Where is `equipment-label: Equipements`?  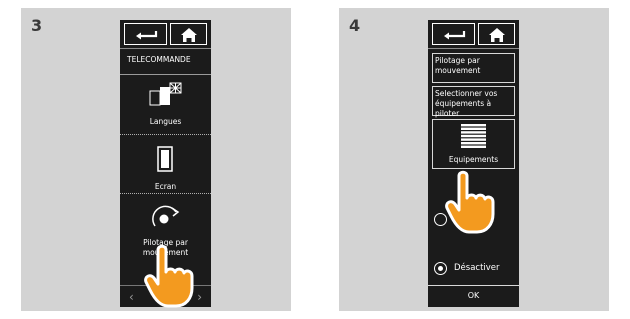
equipment-label: Equipements is located at coordinates (473, 159).